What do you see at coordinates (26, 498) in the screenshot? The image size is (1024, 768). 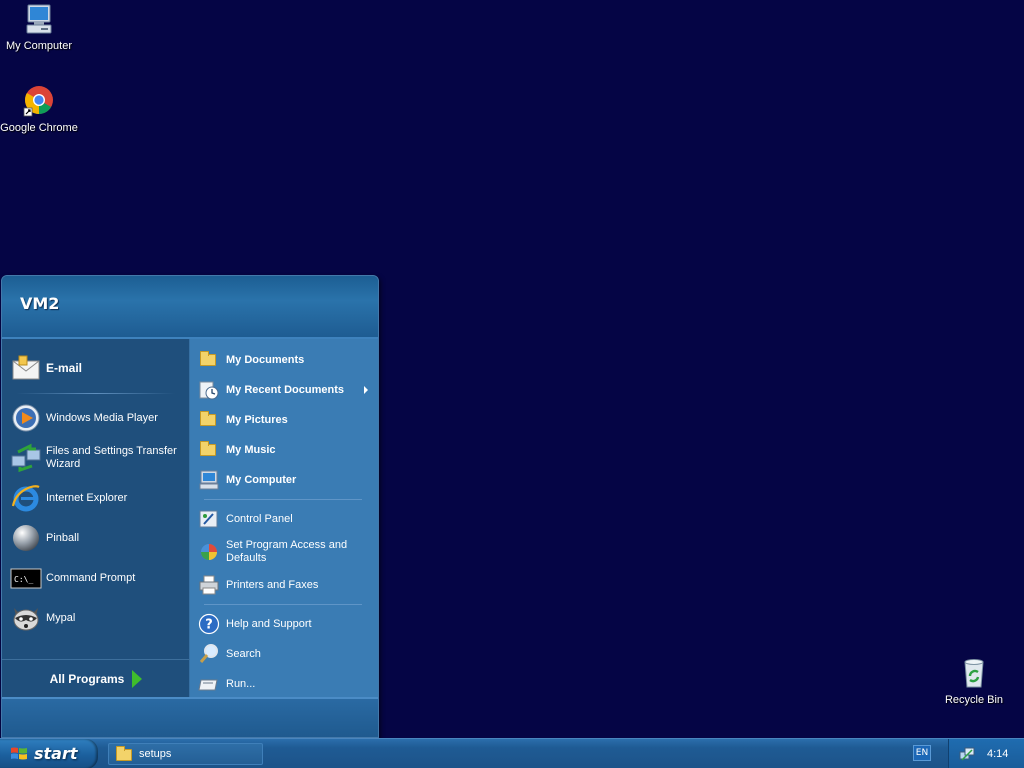 I see `internet-explorer-icon` at bounding box center [26, 498].